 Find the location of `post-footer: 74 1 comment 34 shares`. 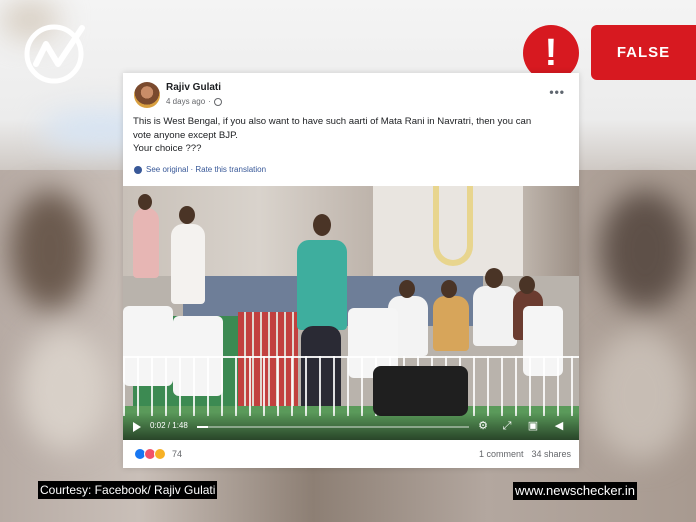

post-footer: 74 1 comment 34 shares is located at coordinates (351, 454).